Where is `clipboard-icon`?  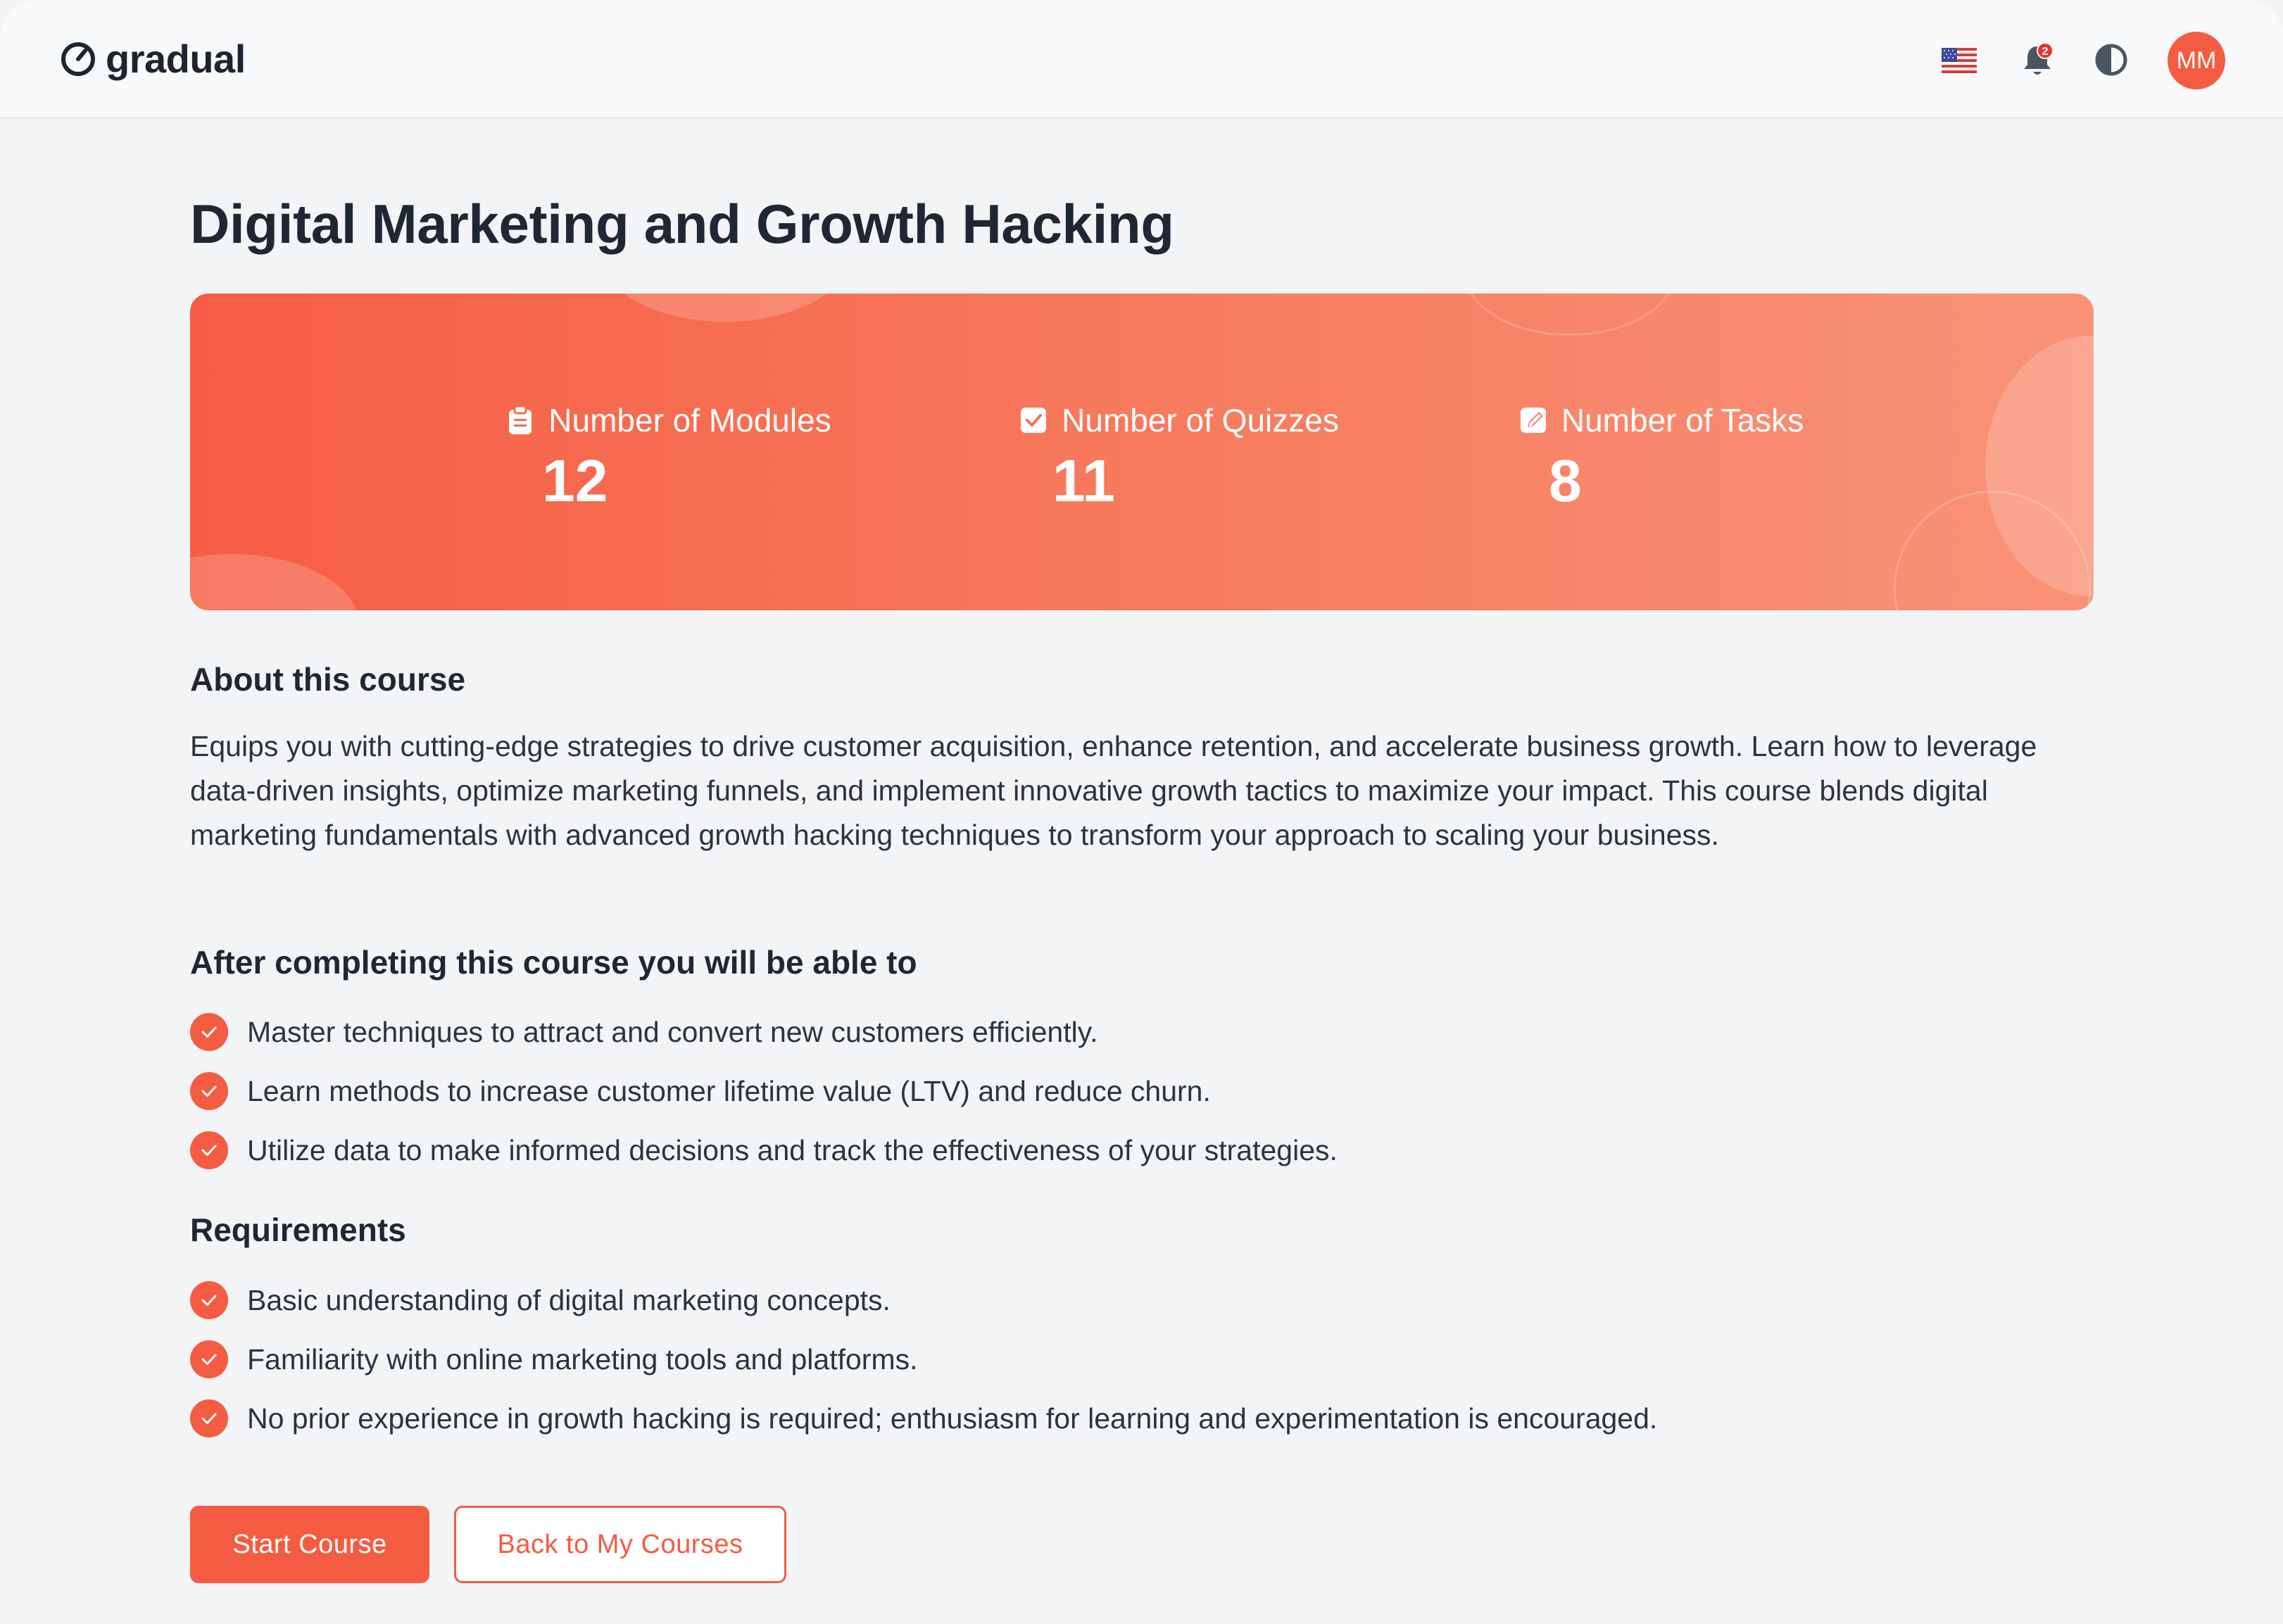 clipboard-icon is located at coordinates (520, 419).